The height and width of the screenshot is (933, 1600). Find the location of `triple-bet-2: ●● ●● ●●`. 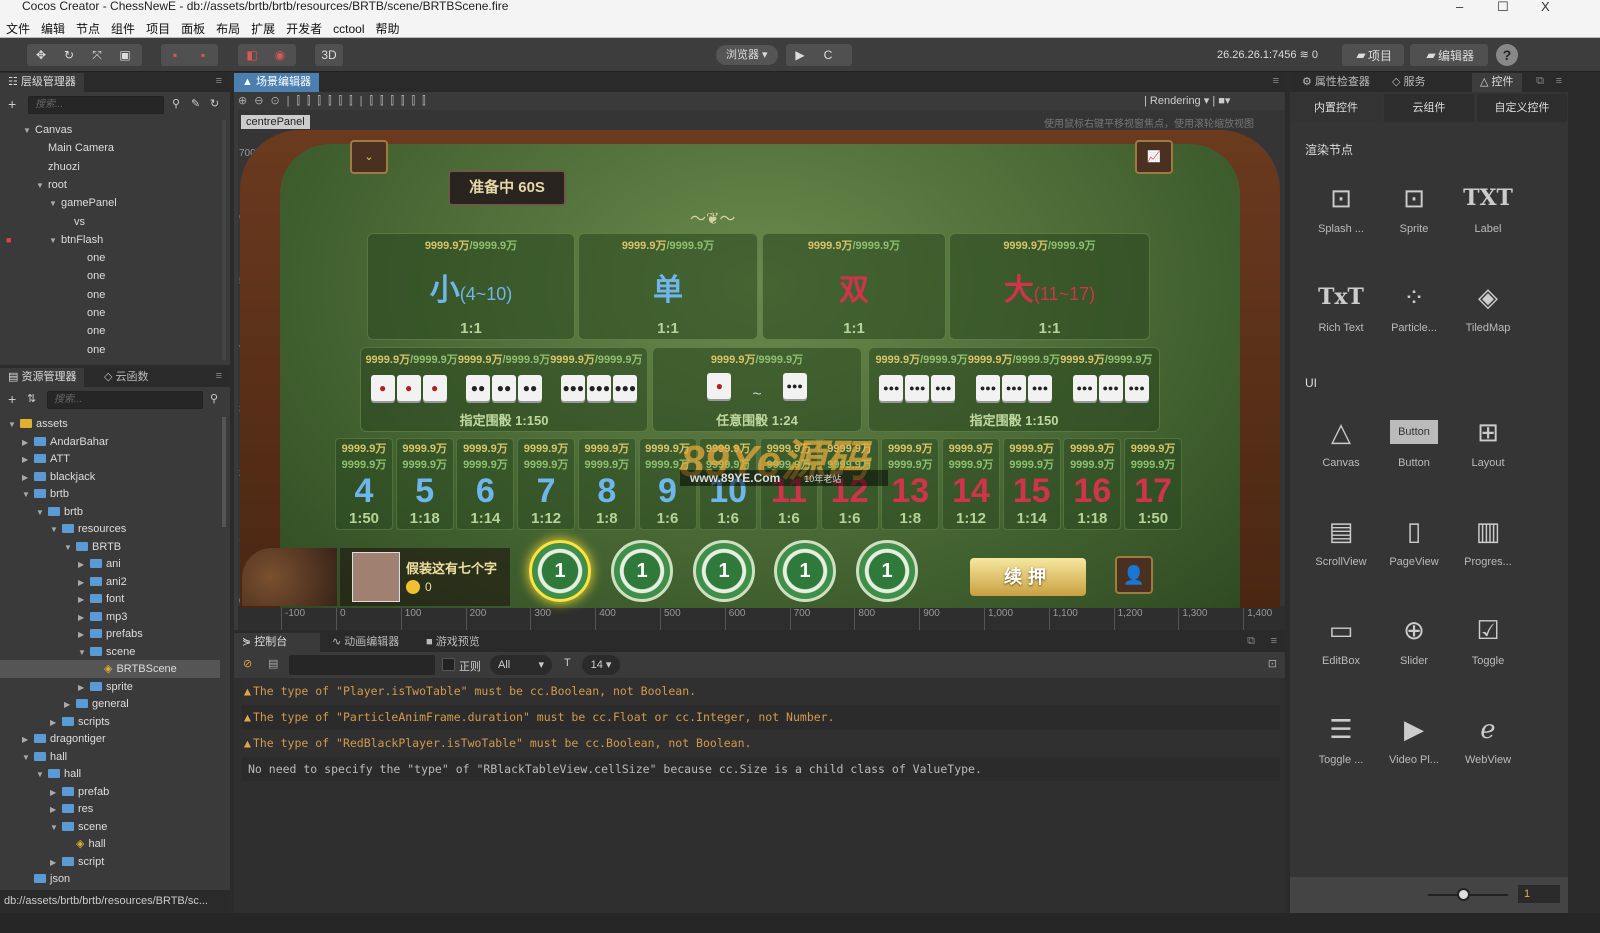

triple-bet-2: ●● ●● ●● is located at coordinates (504, 389).